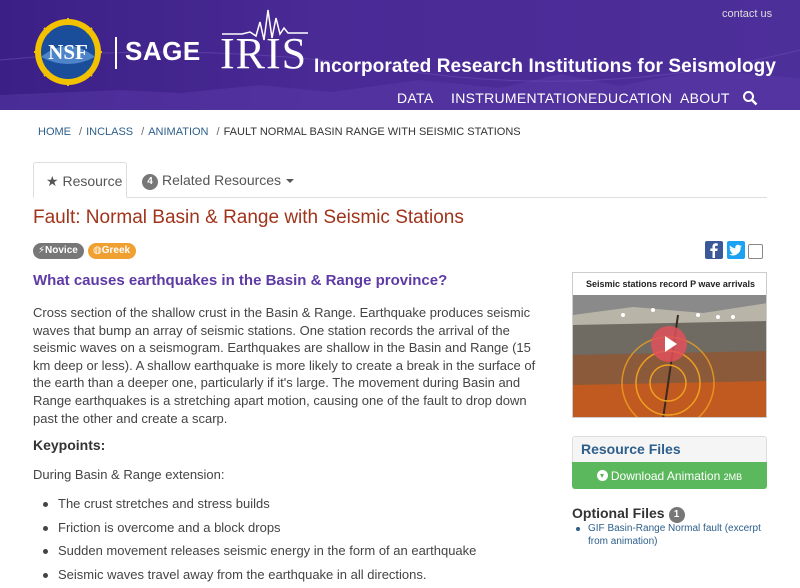  What do you see at coordinates (258, 508) in the screenshot?
I see `list-item: The crust stretches and stress builds` at bounding box center [258, 508].